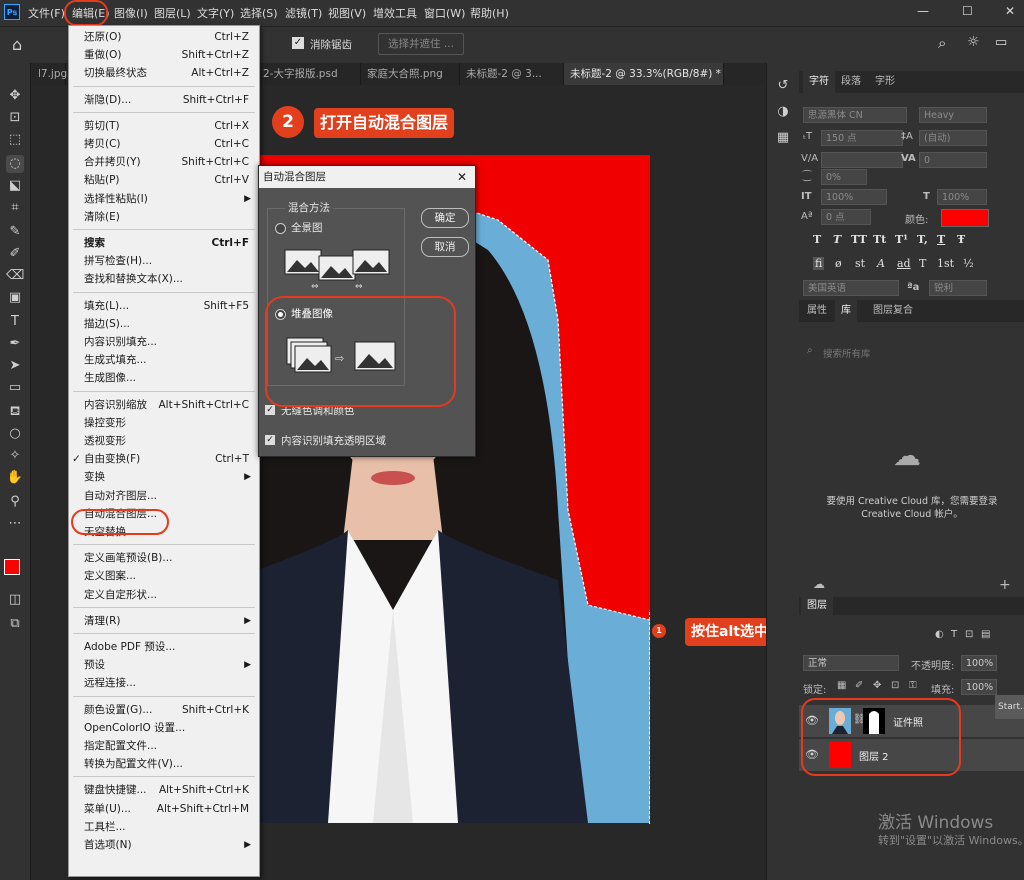 This screenshot has width=1024, height=880. What do you see at coordinates (166, 710) in the screenshot?
I see `edit-menu-item: 颜色设置(G)... Shift+Ctrl+K` at bounding box center [166, 710].